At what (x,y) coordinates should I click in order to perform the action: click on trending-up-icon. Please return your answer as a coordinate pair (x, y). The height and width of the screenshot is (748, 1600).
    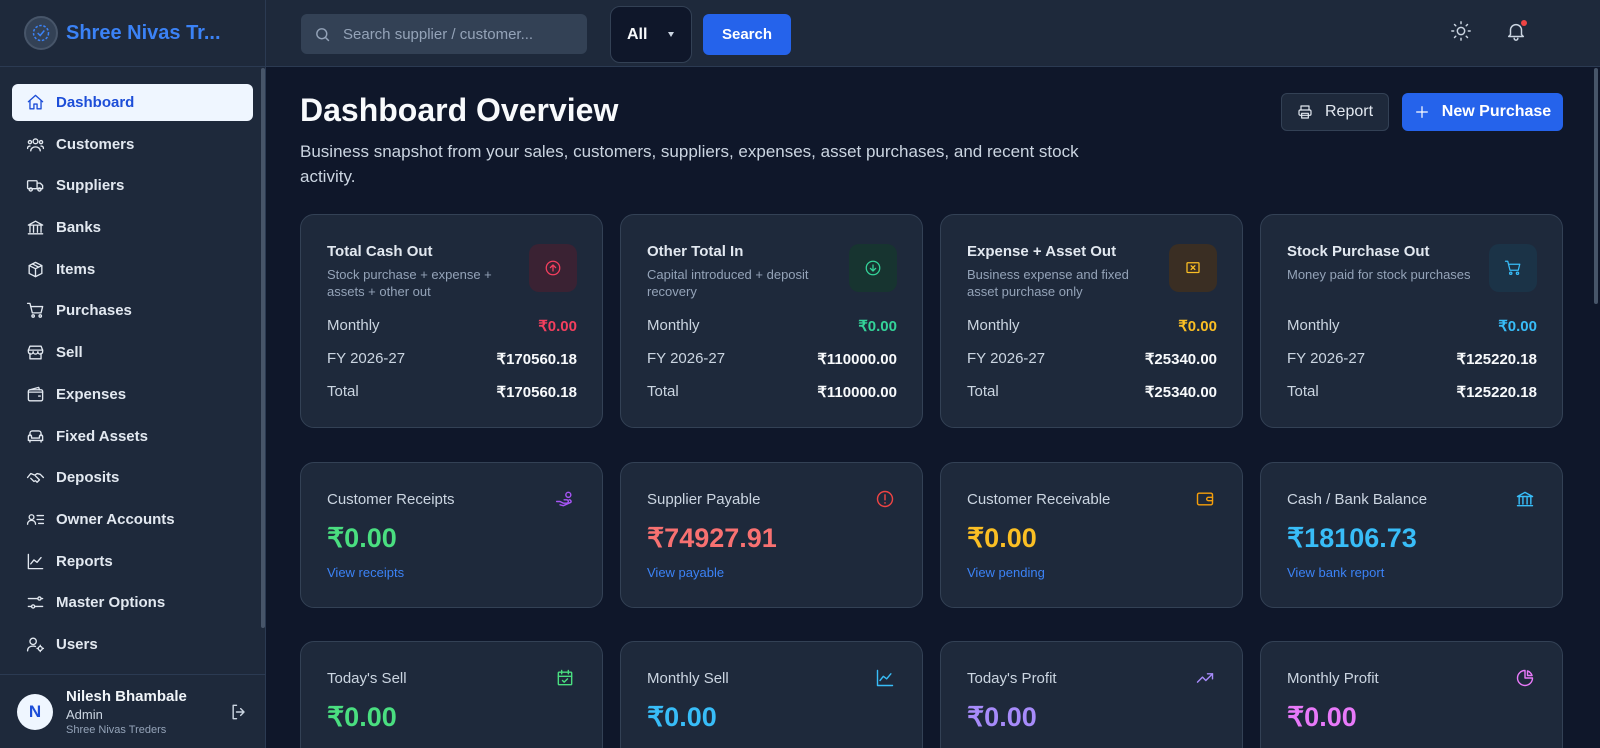
    Looking at the image, I should click on (1206, 679).